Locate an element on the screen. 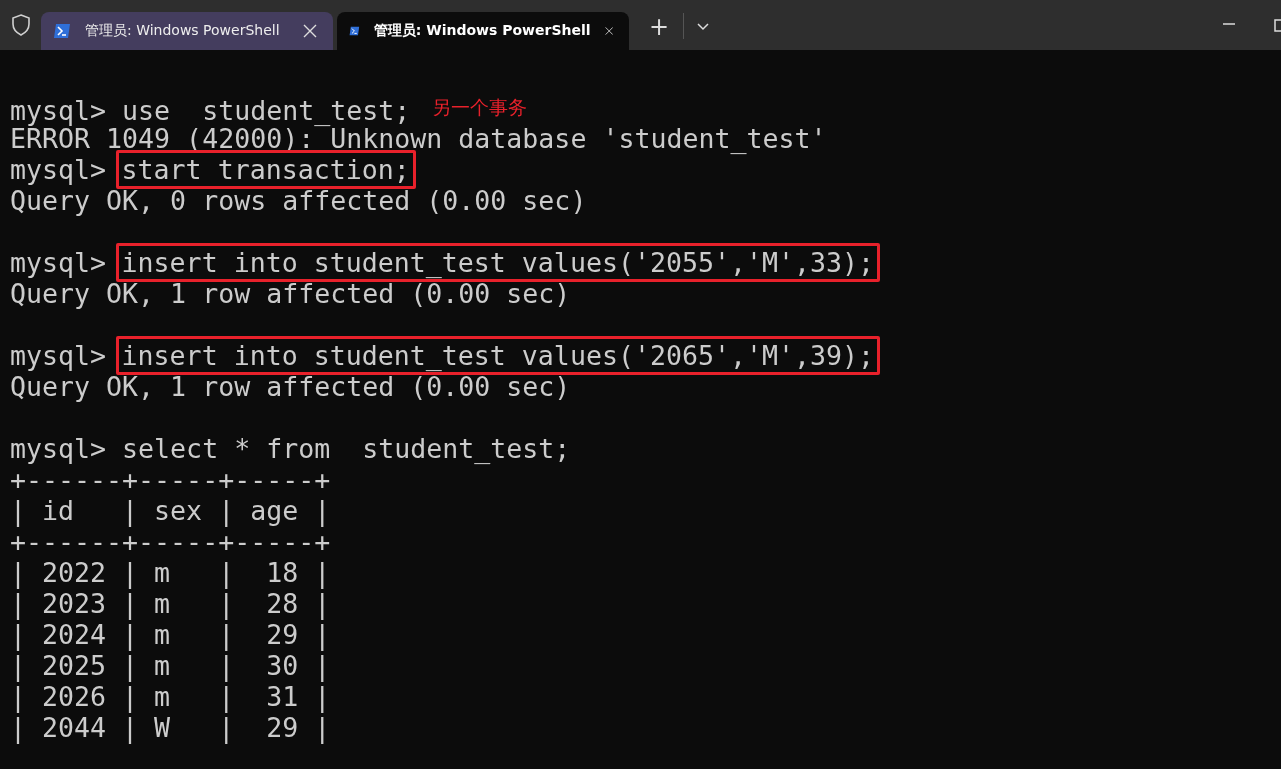 Image resolution: width=1281 pixels, height=769 pixels. dropdown-icon is located at coordinates (703, 27).